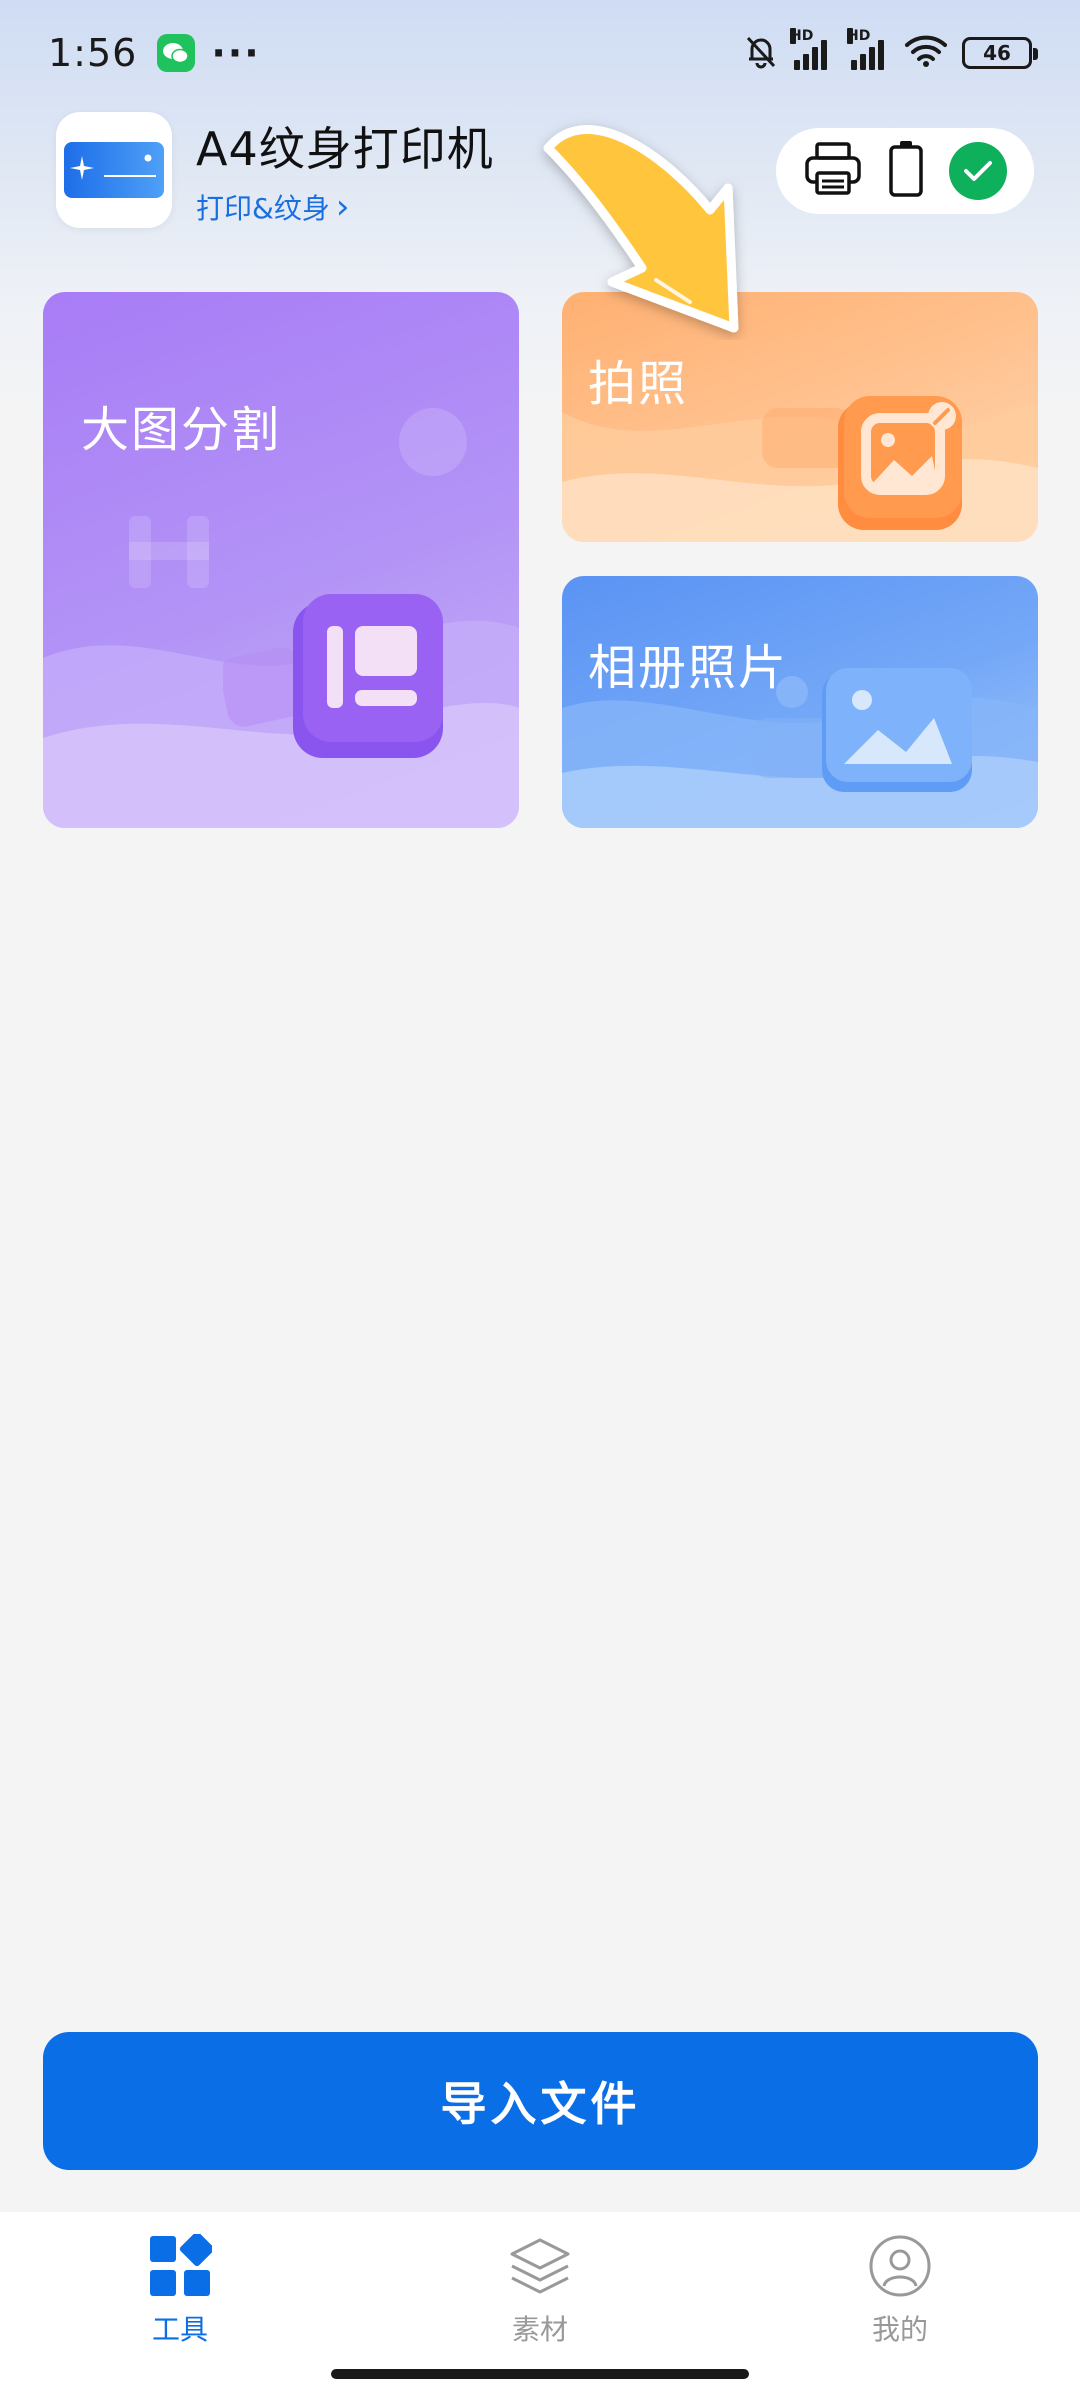 The image size is (1080, 2400). Describe the element at coordinates (540, 2101) in the screenshot. I see `import-file-button: 导入文件` at that location.